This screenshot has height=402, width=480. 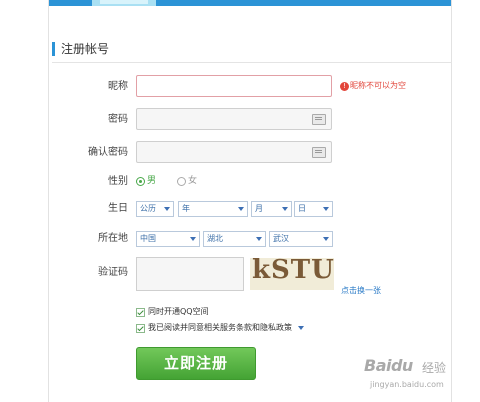 I want to click on city-select-value: 武汉, so click(x=281, y=238).